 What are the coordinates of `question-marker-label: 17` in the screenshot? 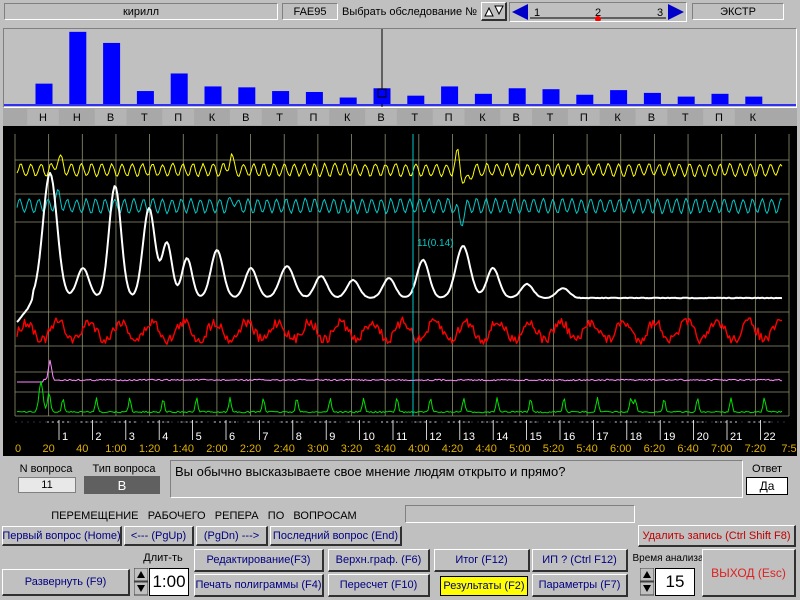 It's located at (602, 437).